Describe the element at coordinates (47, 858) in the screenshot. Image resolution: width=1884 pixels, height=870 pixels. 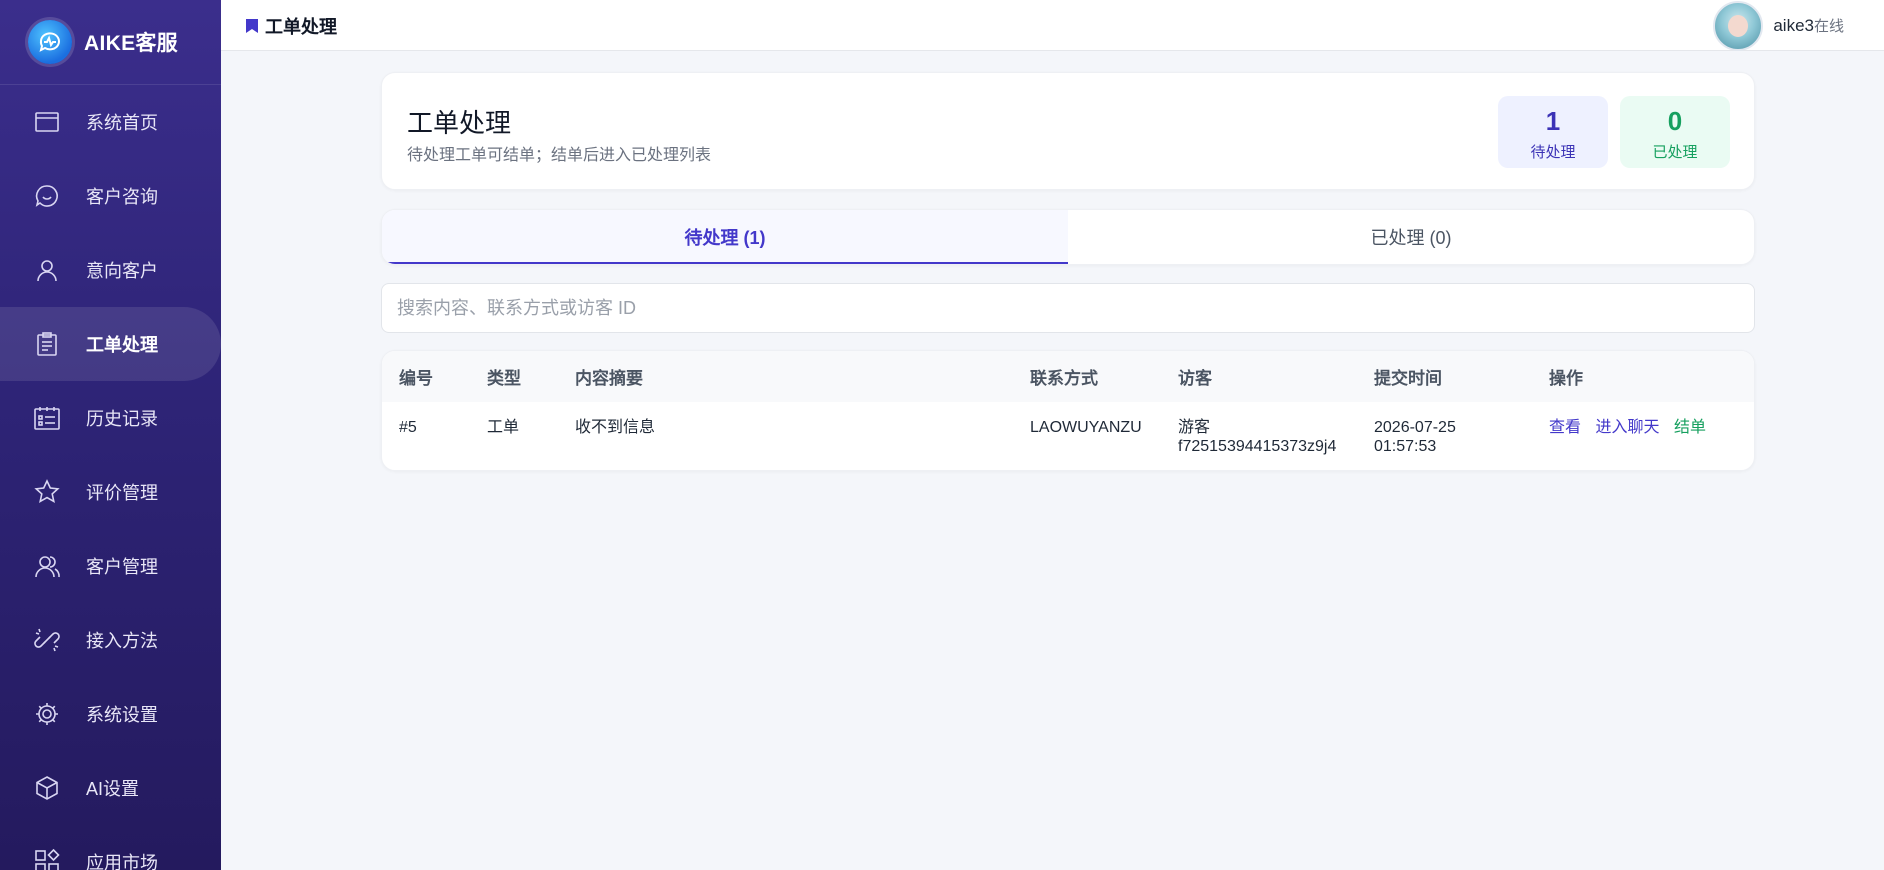
I see `apps-grid-icon` at that location.